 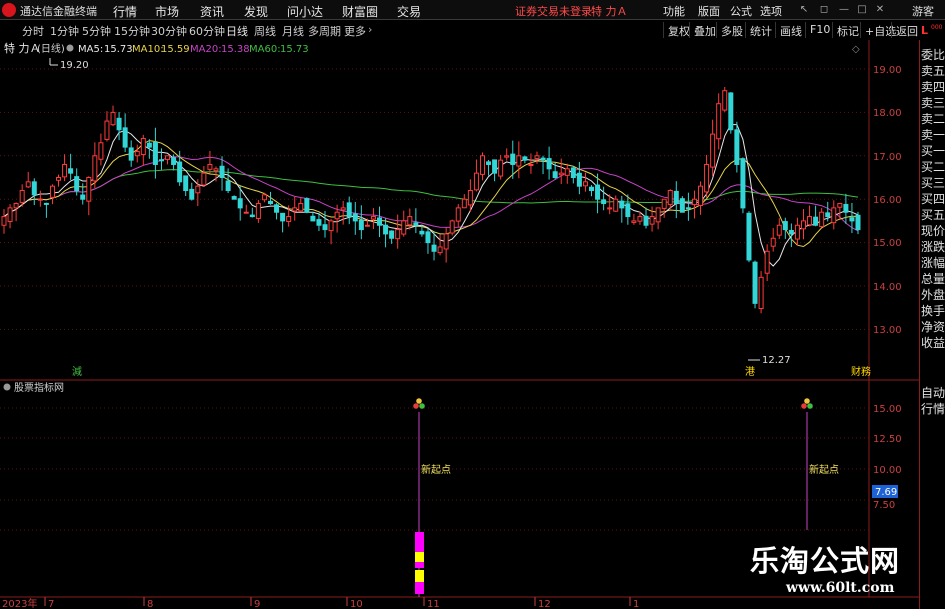 I want to click on y-label: 15.00, so click(x=887, y=243).